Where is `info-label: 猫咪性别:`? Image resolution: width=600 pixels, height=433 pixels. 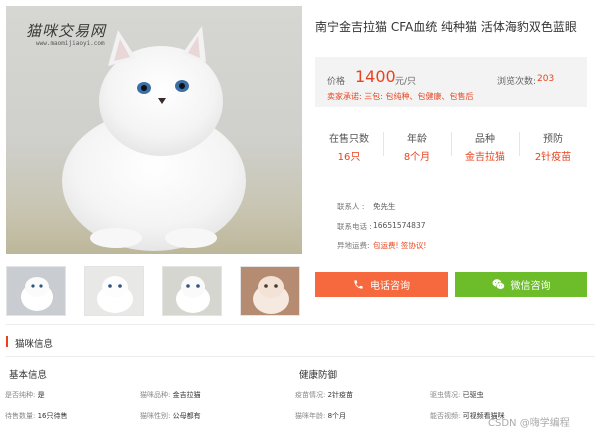 info-label: 猫咪性别: is located at coordinates (155, 416).